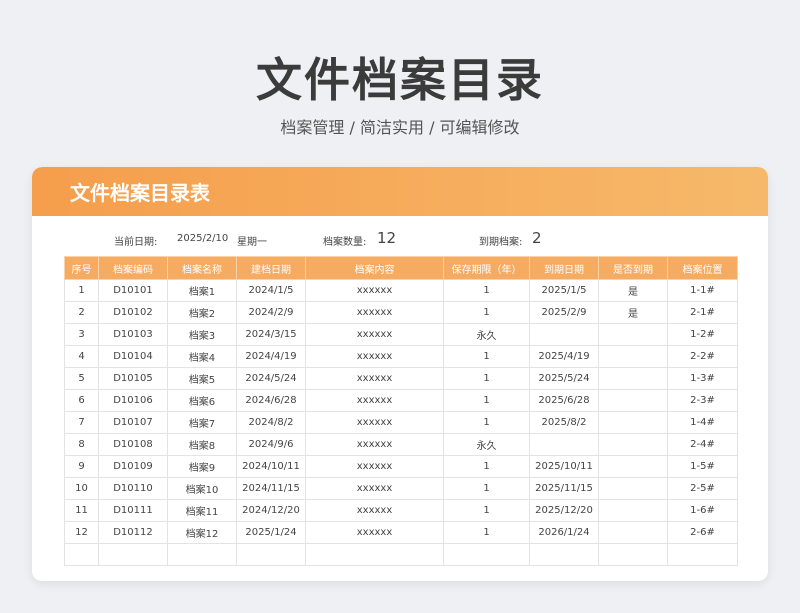 The width and height of the screenshot is (800, 613). I want to click on cell-created-date: 2024/4/19, so click(271, 356).